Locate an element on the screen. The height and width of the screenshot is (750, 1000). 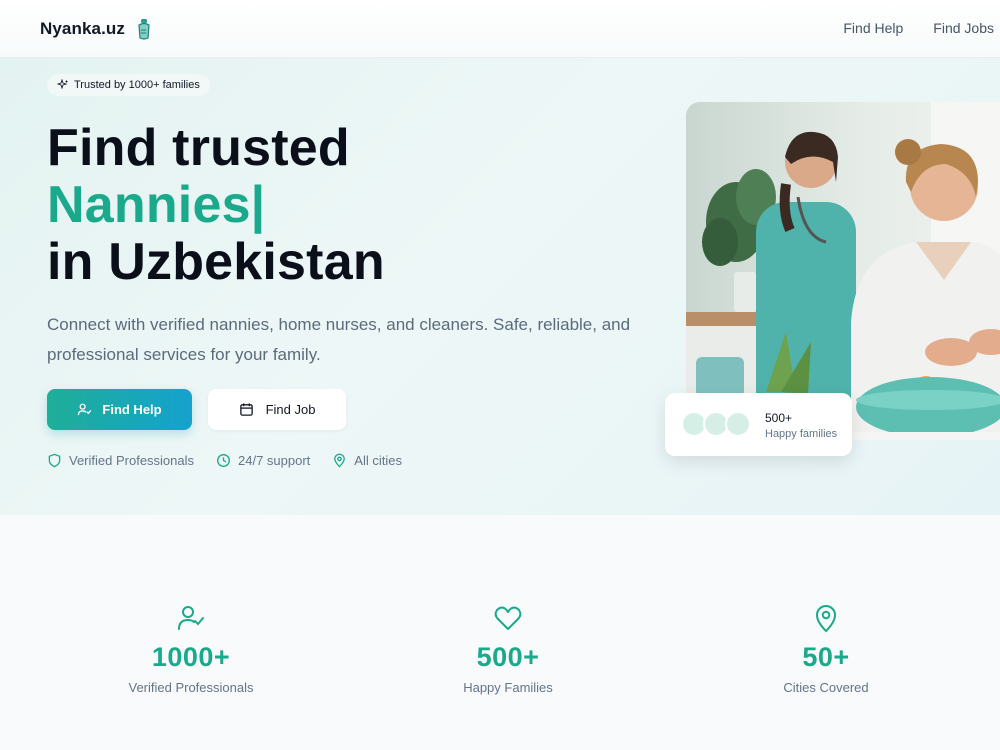
stat-value: 500+ is located at coordinates (508, 657).